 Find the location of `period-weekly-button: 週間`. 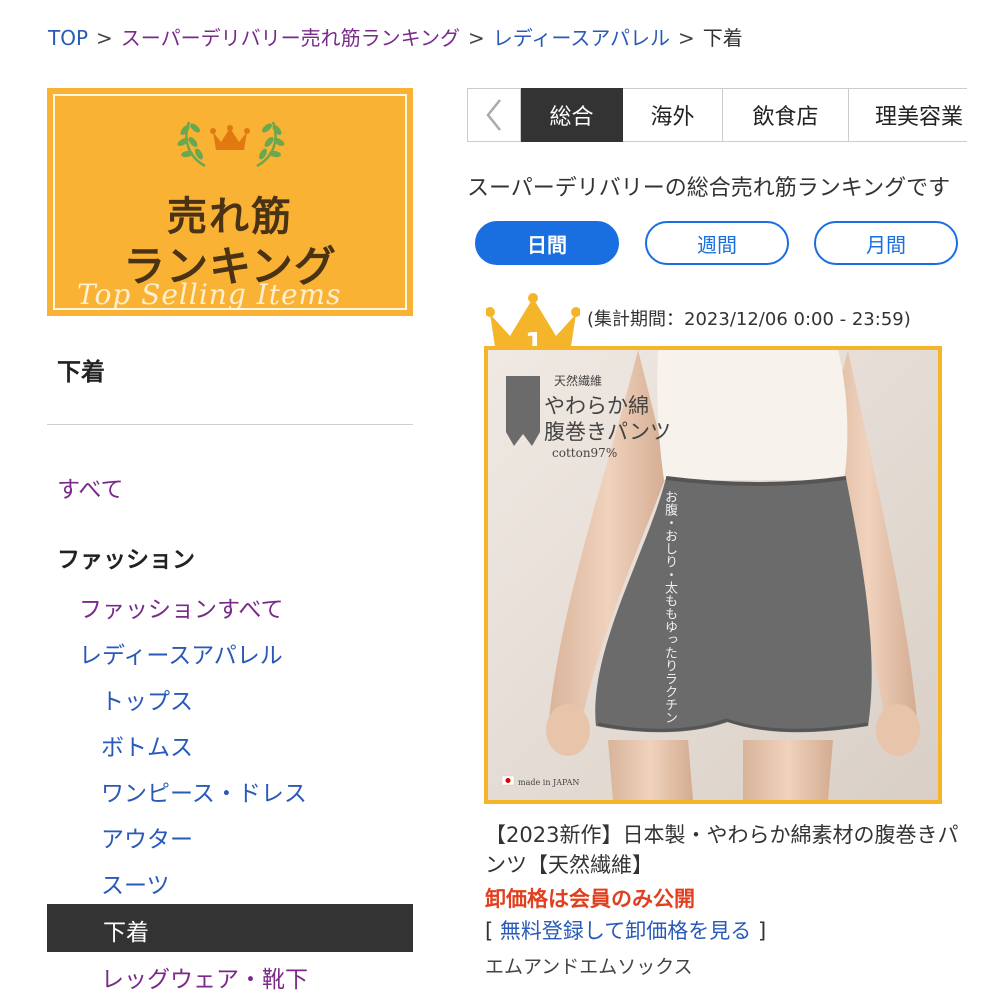

period-weekly-button: 週間 is located at coordinates (717, 243).